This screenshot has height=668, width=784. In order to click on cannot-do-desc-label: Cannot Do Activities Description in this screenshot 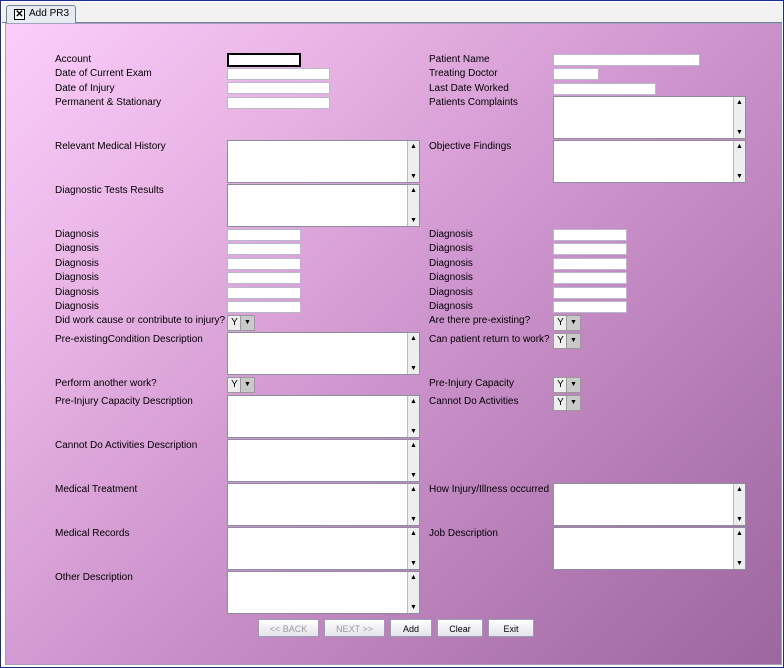, I will do `click(126, 445)`.